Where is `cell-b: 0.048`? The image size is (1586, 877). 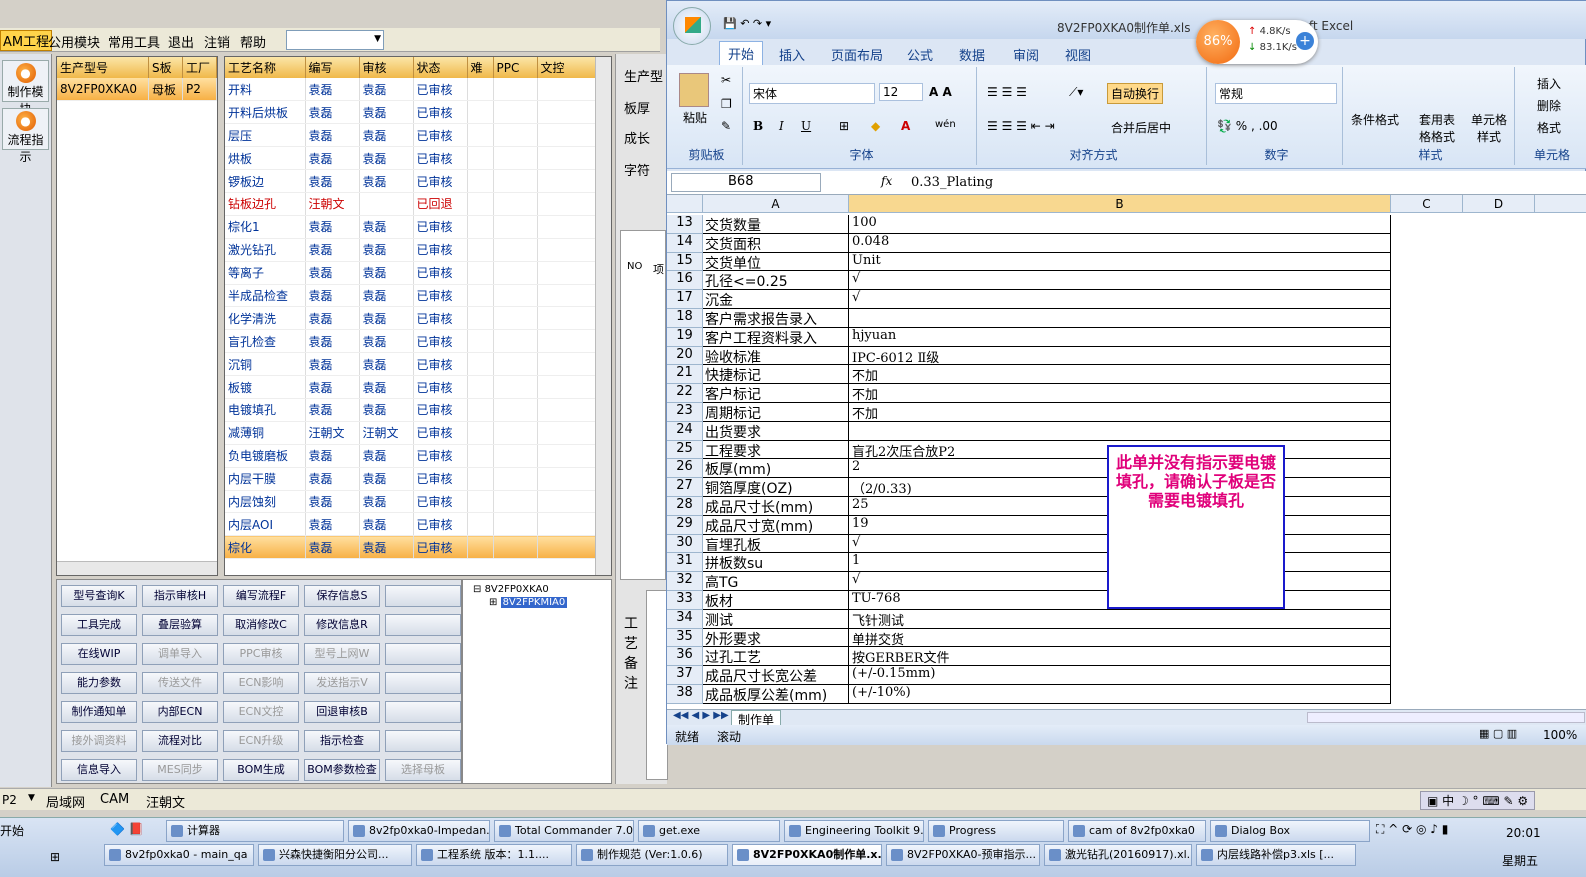 cell-b: 0.048 is located at coordinates (1120, 243).